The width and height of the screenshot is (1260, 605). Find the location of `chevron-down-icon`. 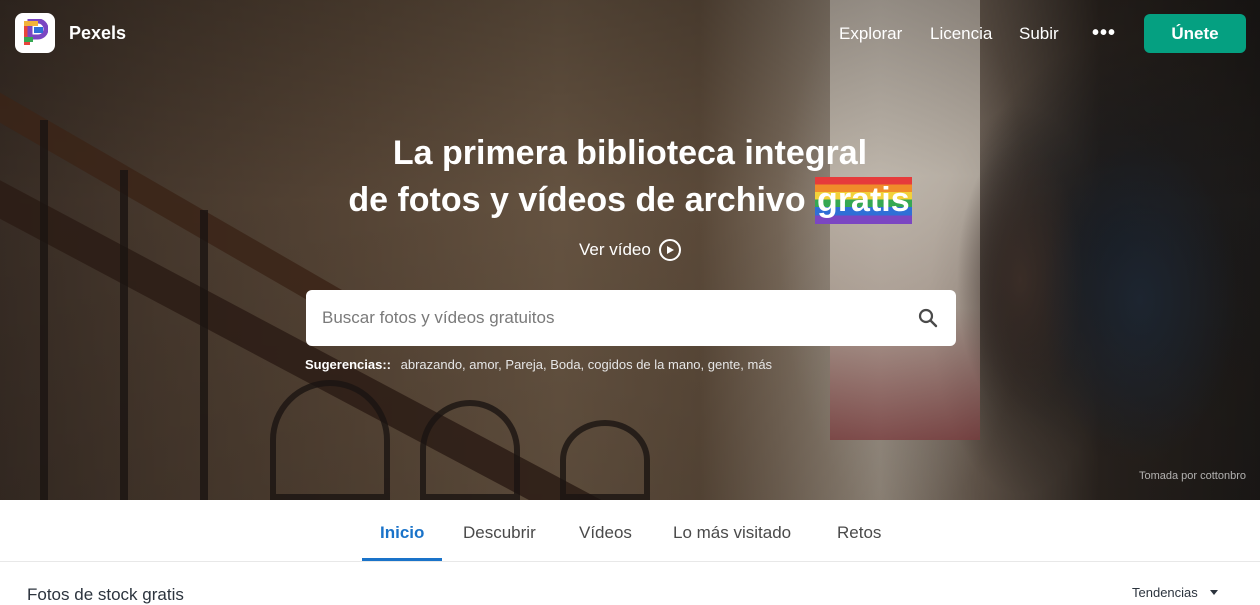

chevron-down-icon is located at coordinates (1213, 592).